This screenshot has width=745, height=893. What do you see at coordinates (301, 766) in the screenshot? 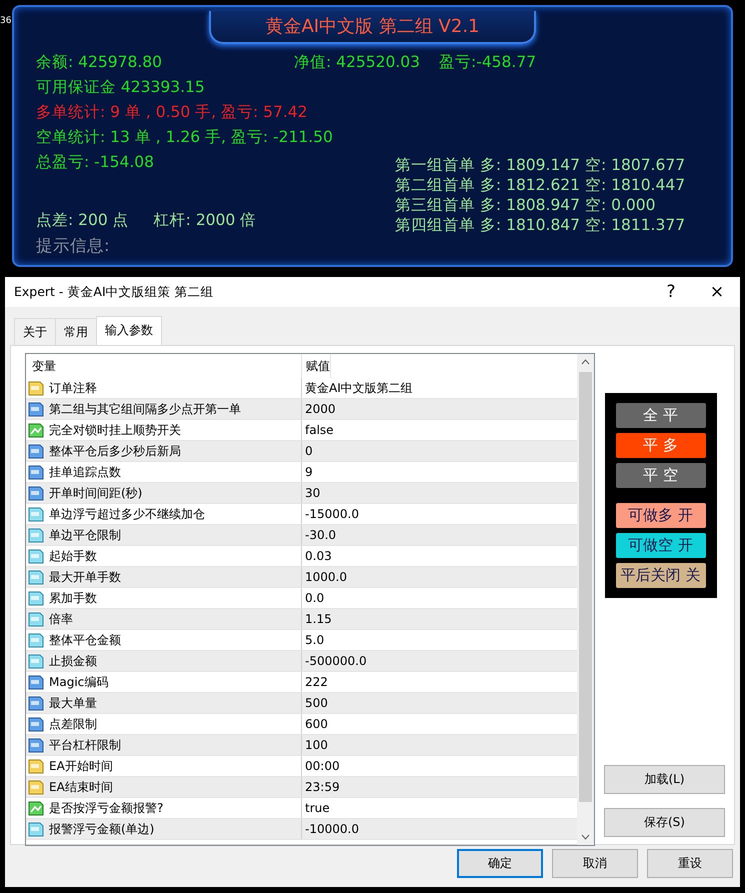
I see `parameter-row: EA开始时间 00:00` at bounding box center [301, 766].